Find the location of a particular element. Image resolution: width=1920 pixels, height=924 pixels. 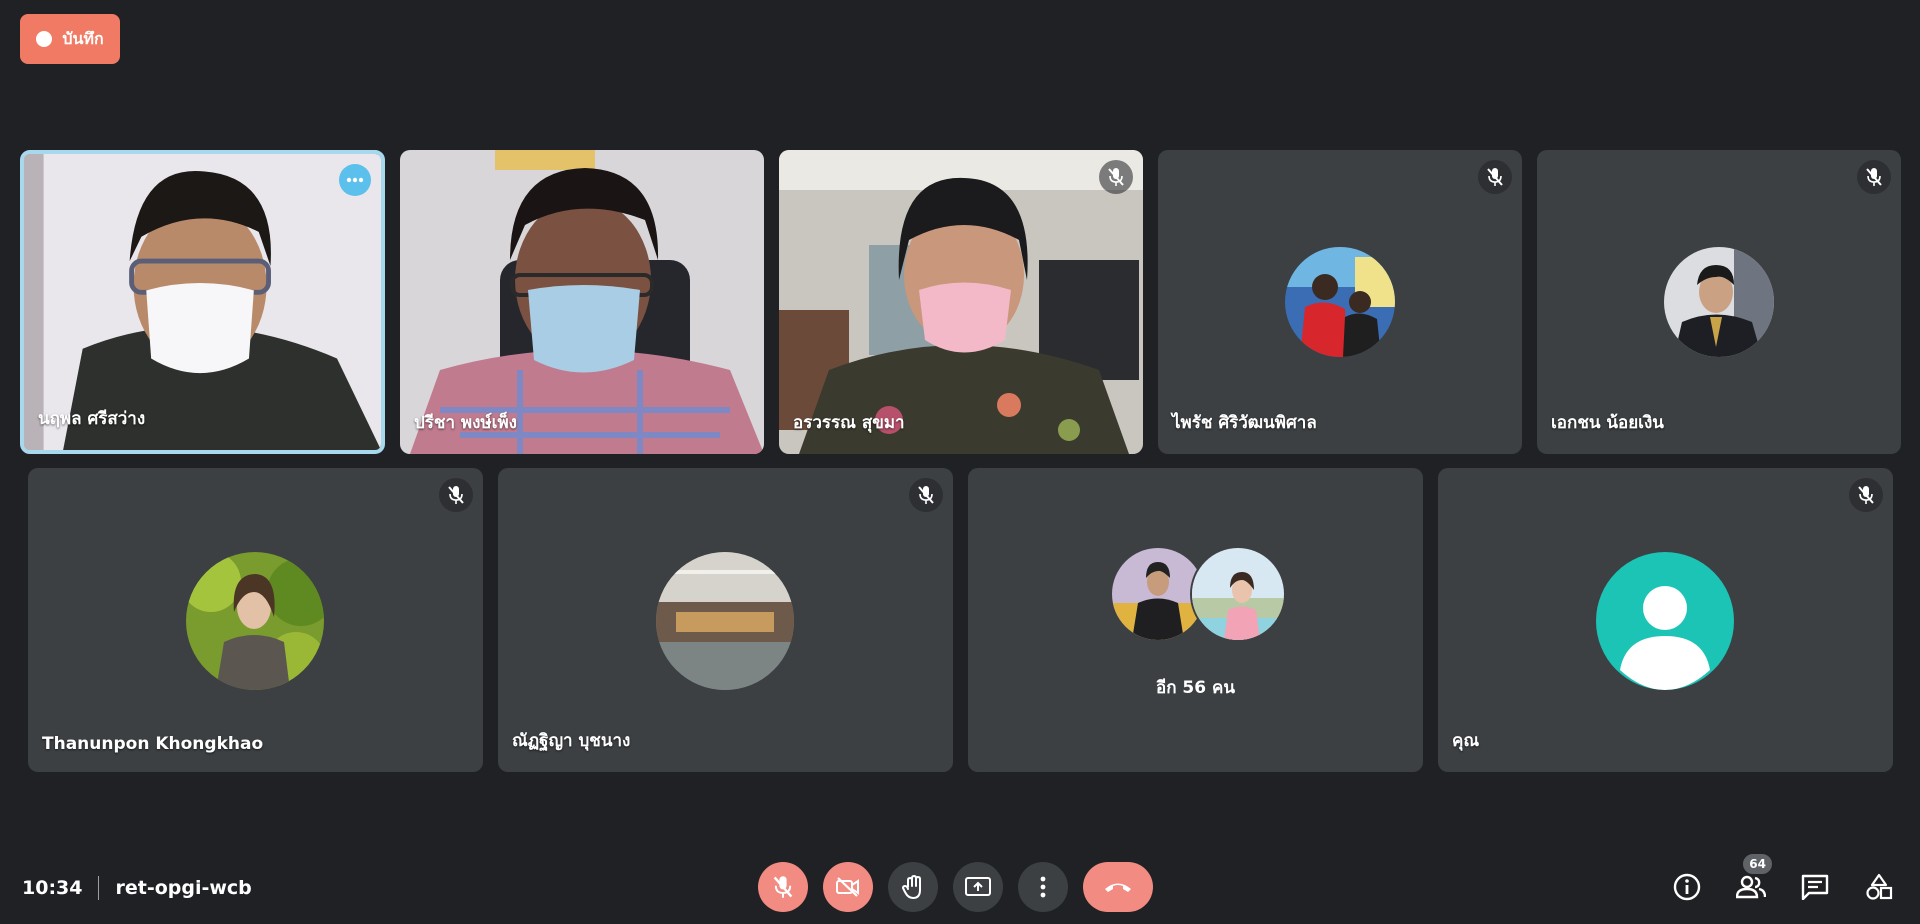

info-icon is located at coordinates (1687, 887).